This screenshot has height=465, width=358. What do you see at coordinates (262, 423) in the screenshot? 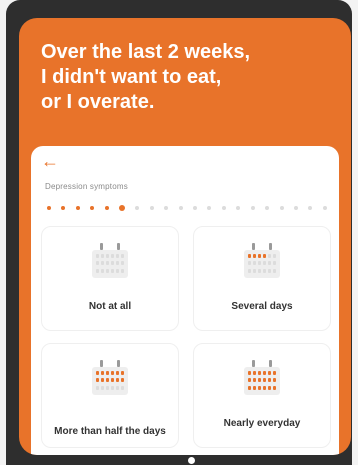
I see `option-label: Nearly everyday` at bounding box center [262, 423].